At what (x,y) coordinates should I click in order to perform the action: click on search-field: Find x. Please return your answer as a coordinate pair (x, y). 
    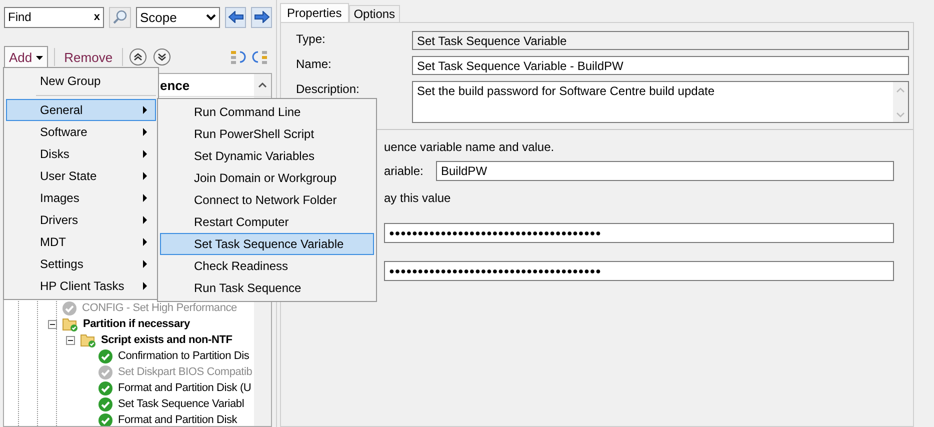
    Looking at the image, I should click on (54, 17).